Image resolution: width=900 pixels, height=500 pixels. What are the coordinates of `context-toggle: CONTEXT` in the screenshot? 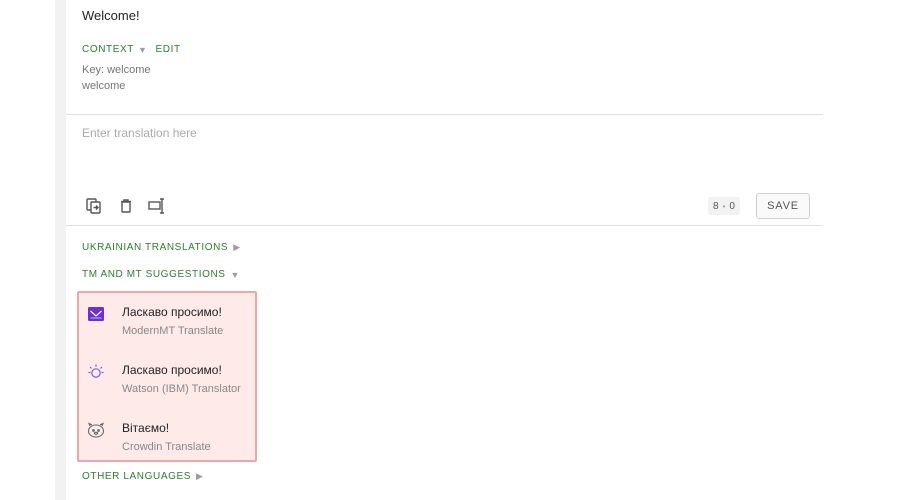 It's located at (108, 49).